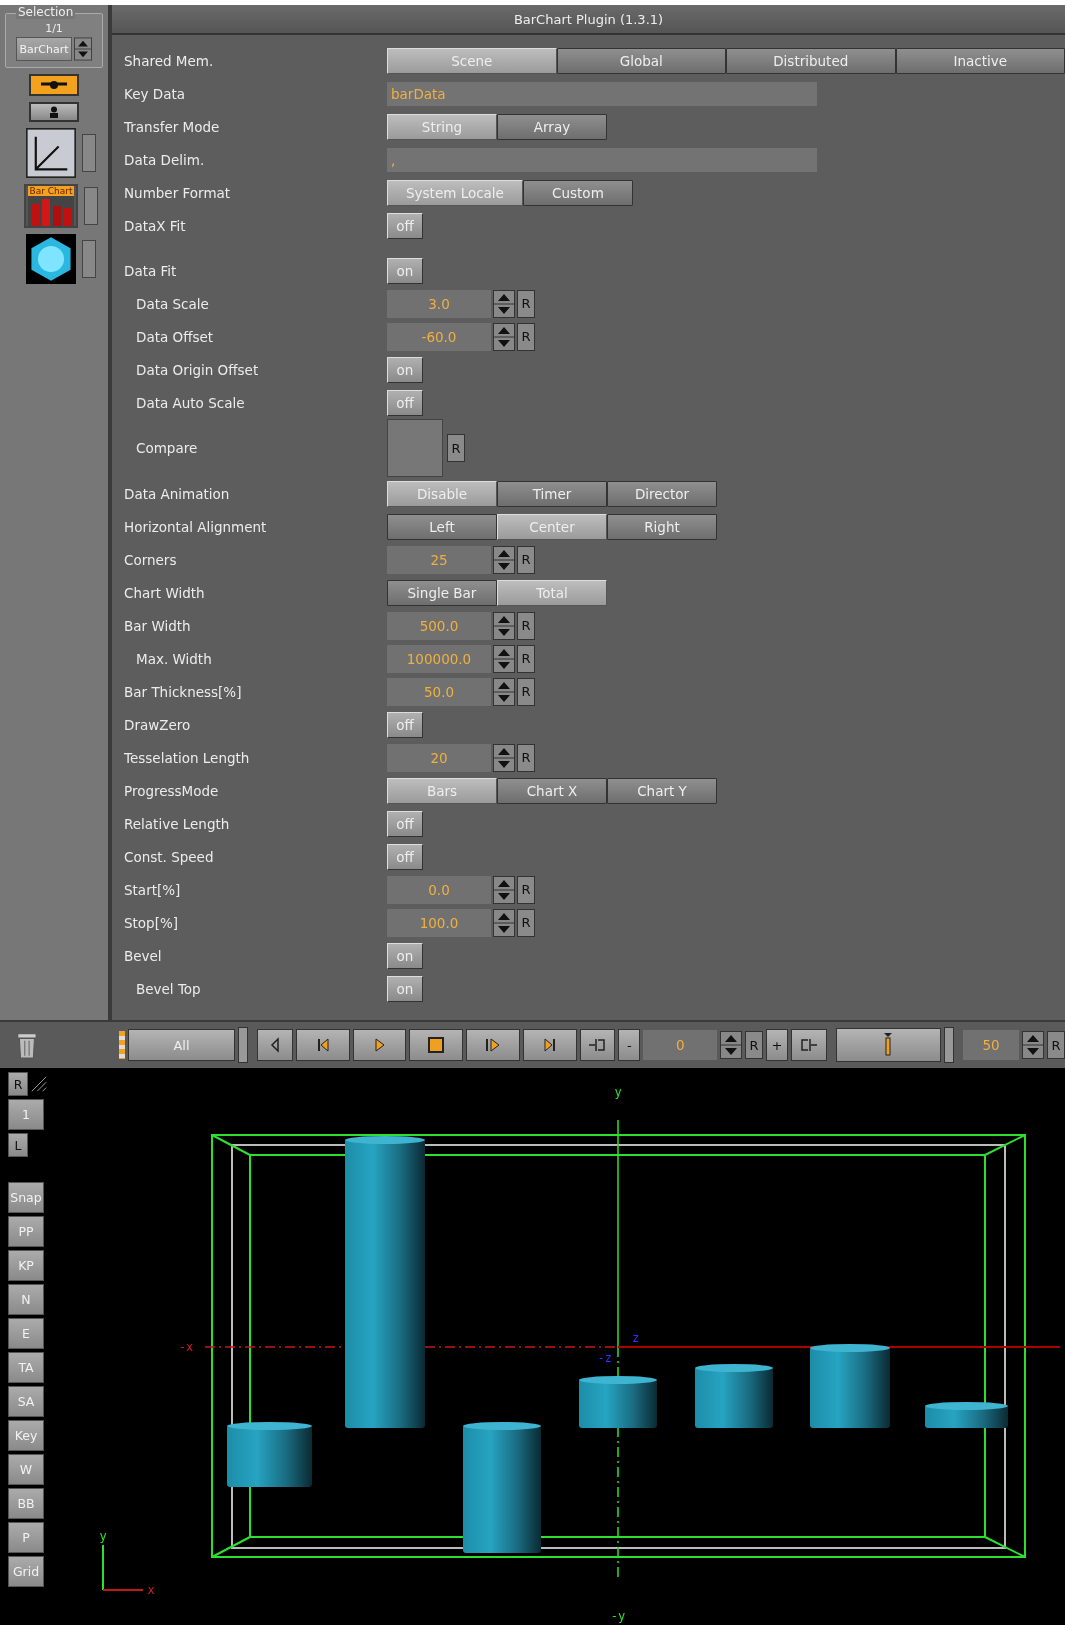  What do you see at coordinates (181, 1045) in the screenshot?
I see `all-button: All` at bounding box center [181, 1045].